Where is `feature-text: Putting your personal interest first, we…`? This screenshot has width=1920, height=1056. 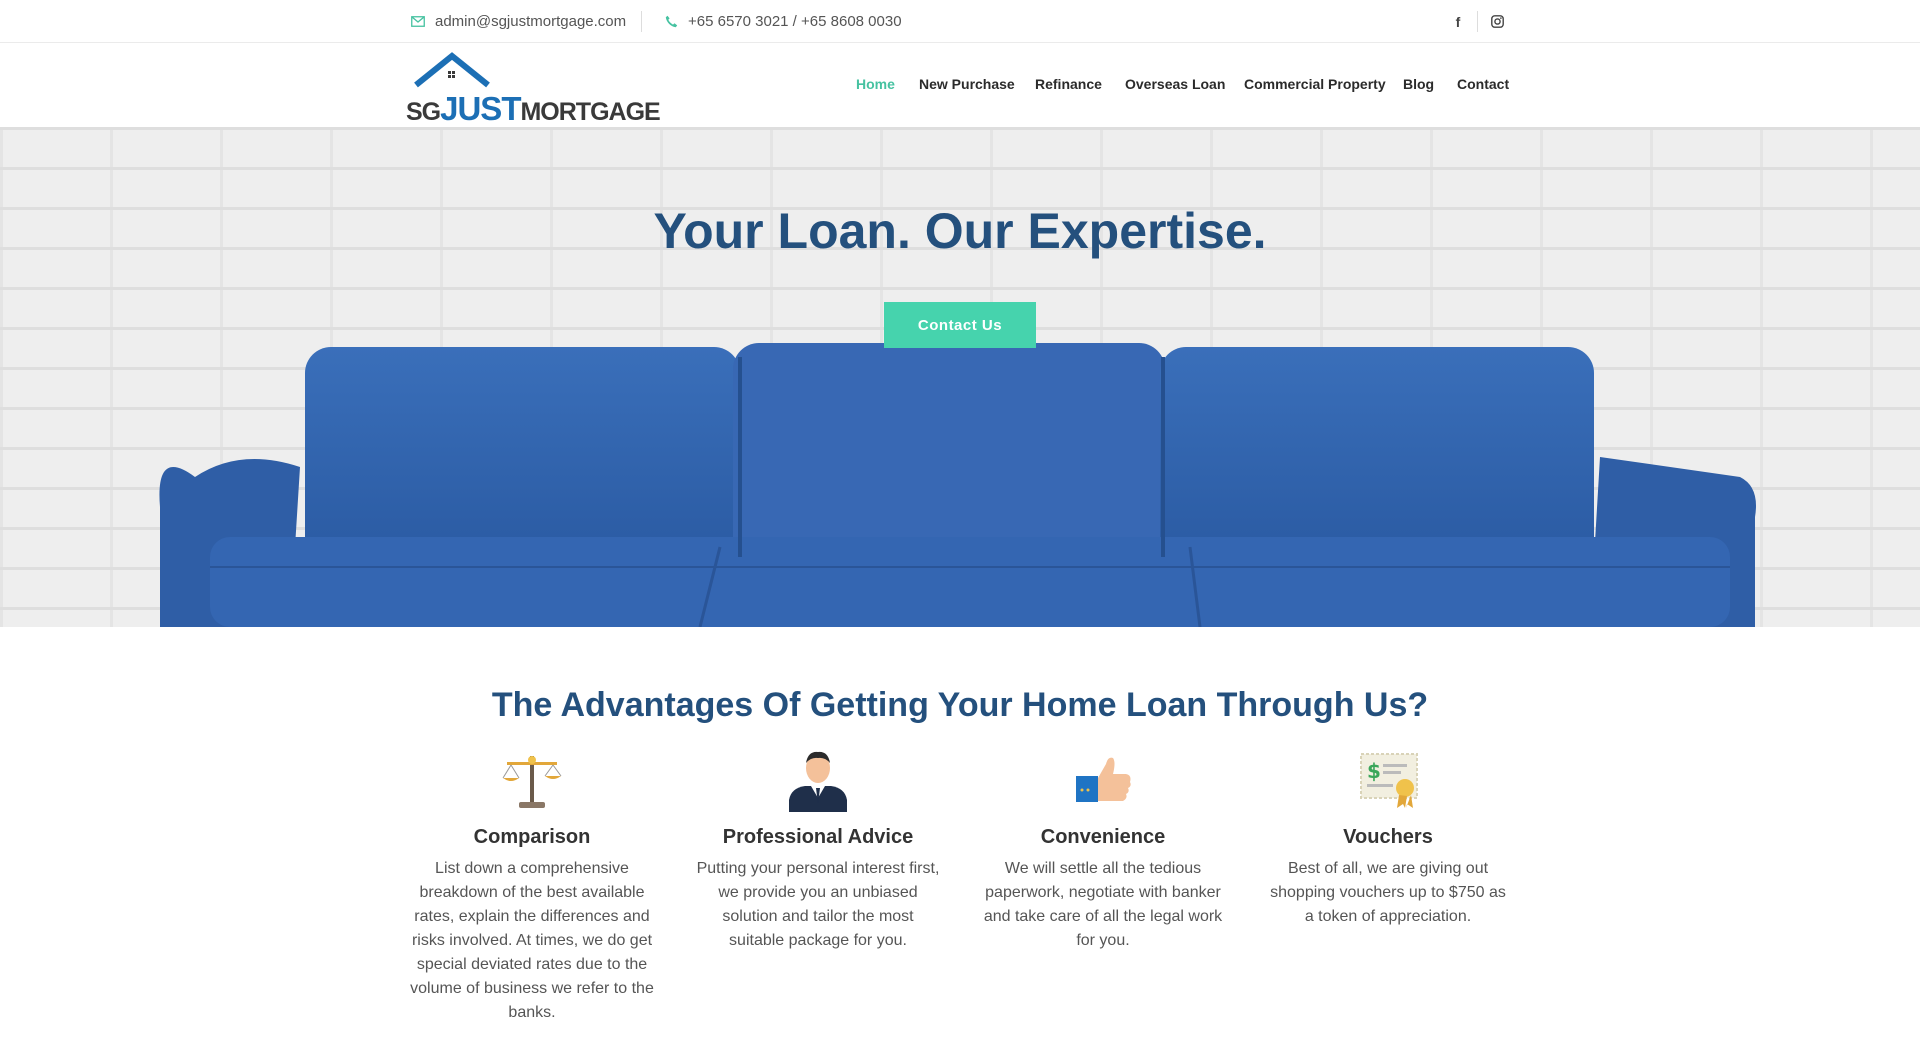 feature-text: Putting your personal interest first, we… is located at coordinates (818, 904).